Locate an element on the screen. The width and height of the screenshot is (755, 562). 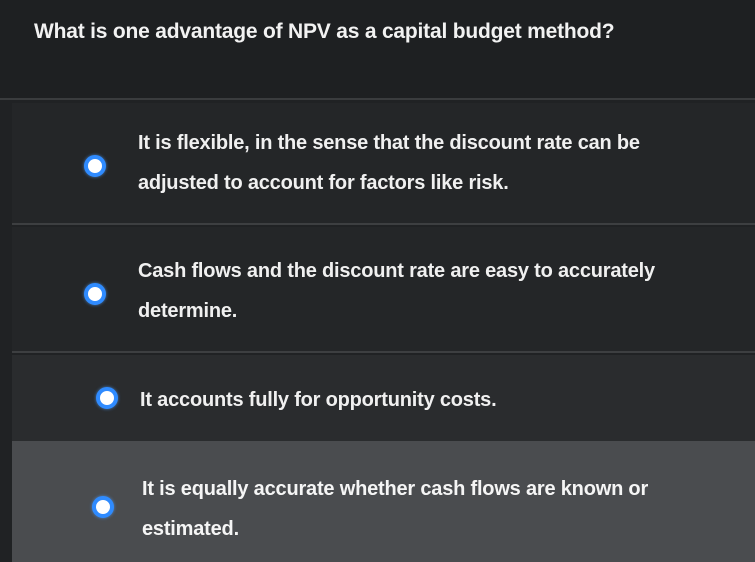
answer-option-3-text: It accounts fully for opportunity costs. is located at coordinates (445, 400).